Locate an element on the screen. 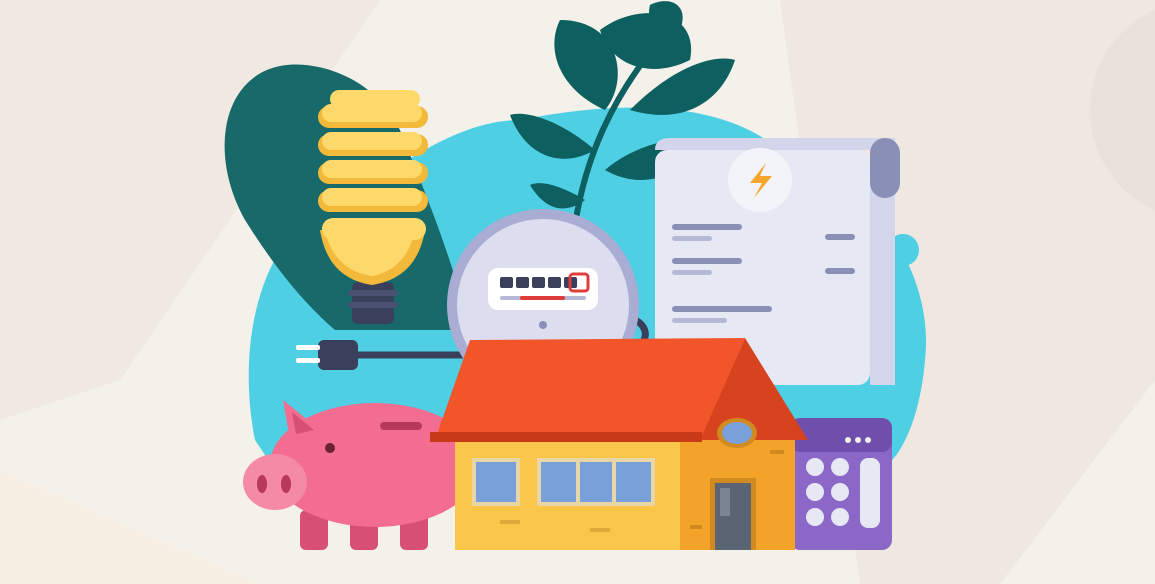 This screenshot has width=1155, height=584. house-window-wide is located at coordinates (596, 482).